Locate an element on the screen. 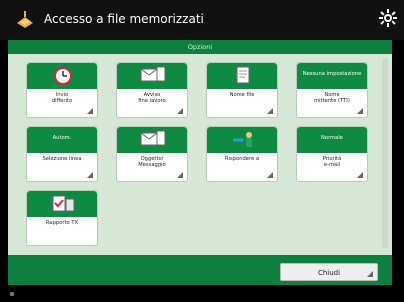 The width and height of the screenshot is (404, 302). scrollbar is located at coordinates (385, 153).